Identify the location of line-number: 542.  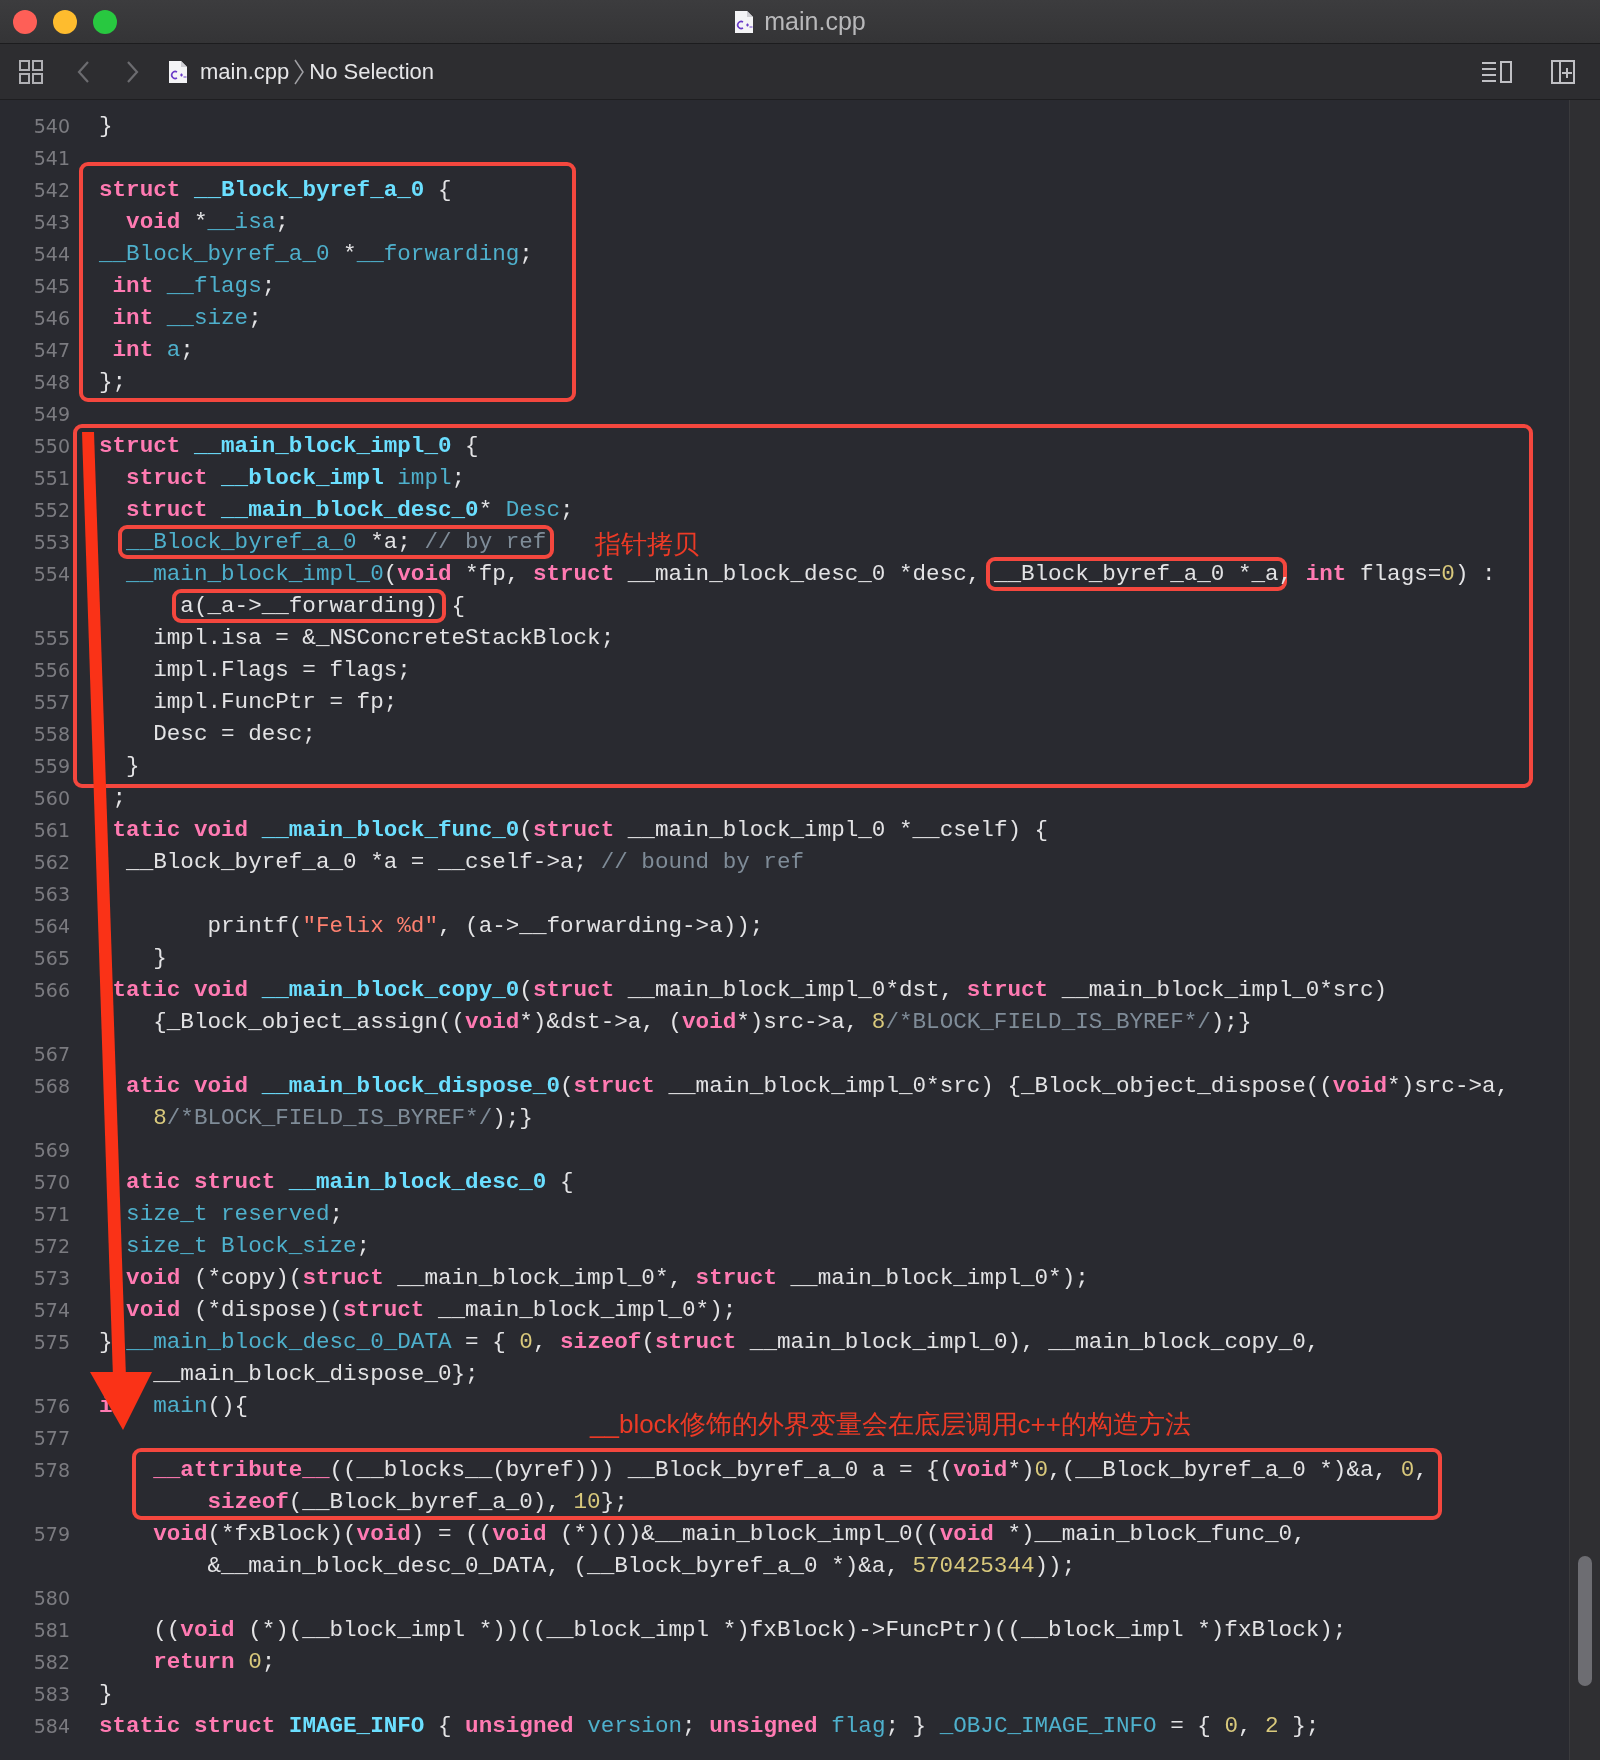
(51, 190).